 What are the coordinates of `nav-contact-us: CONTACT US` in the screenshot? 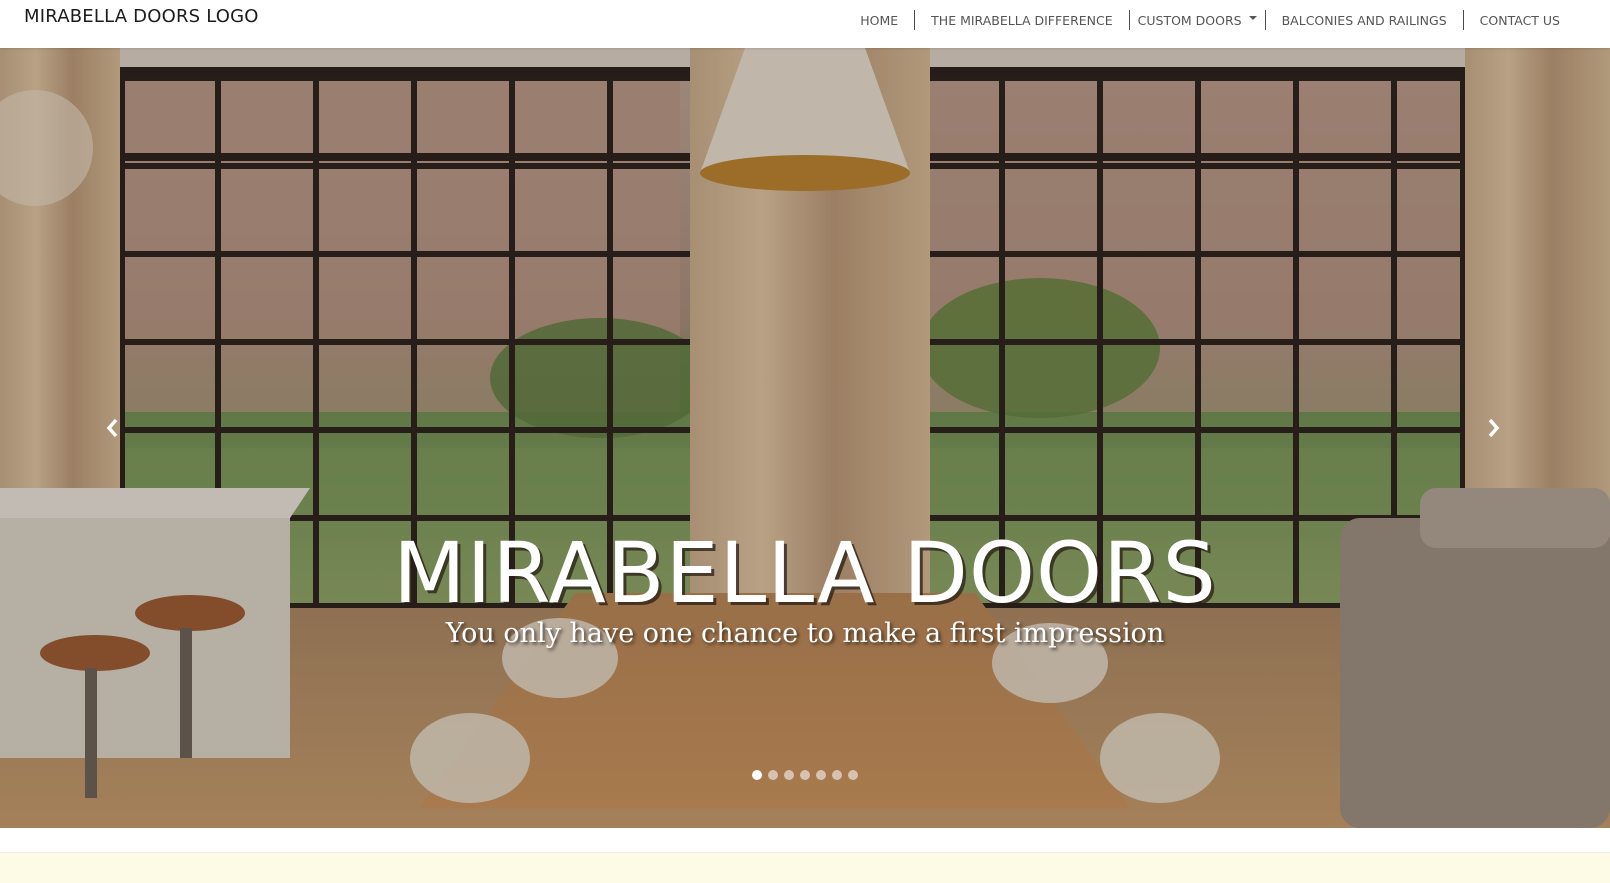 It's located at (1520, 20).